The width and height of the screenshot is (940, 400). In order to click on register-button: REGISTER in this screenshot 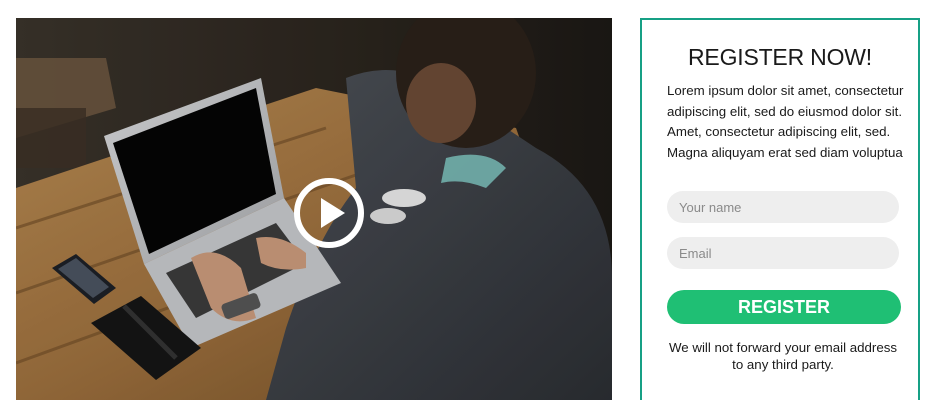, I will do `click(784, 307)`.